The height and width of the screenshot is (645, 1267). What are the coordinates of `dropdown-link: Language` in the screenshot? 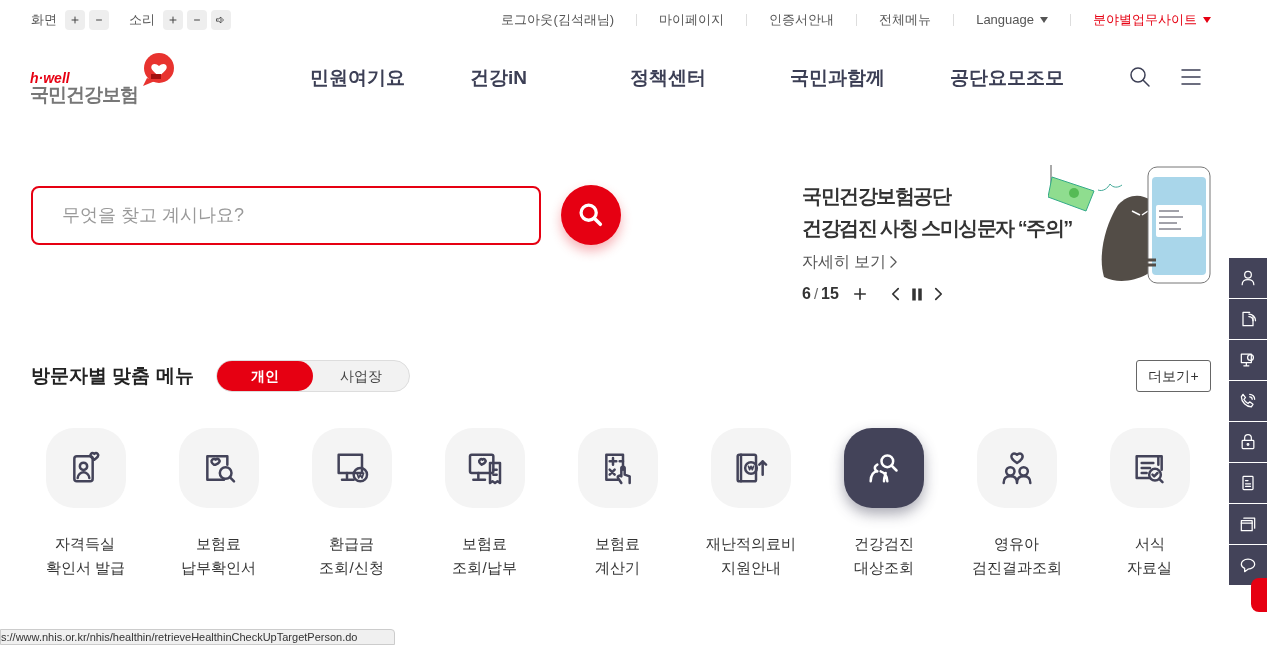 It's located at (1012, 20).